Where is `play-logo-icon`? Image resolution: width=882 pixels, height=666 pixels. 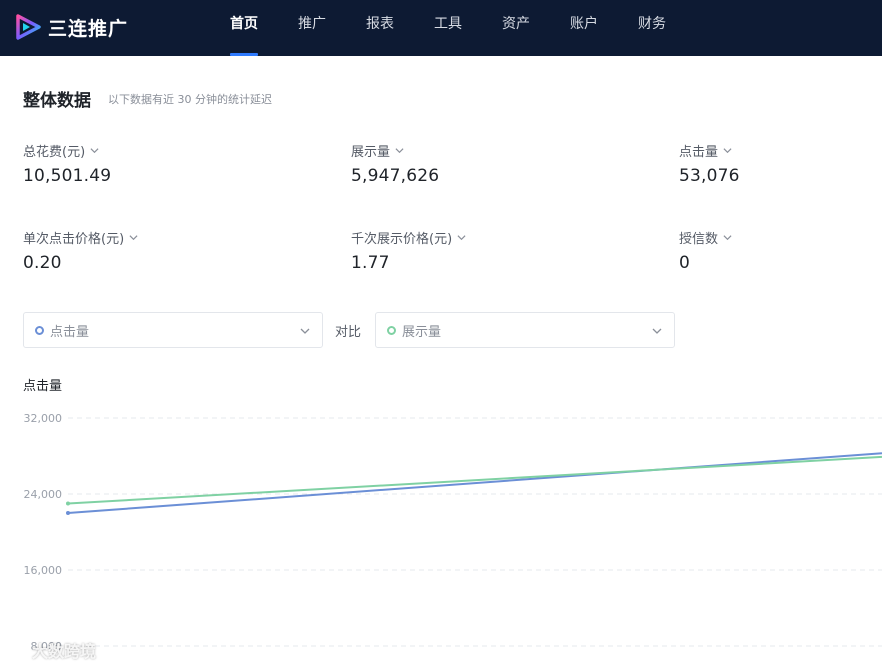 play-logo-icon is located at coordinates (28, 27).